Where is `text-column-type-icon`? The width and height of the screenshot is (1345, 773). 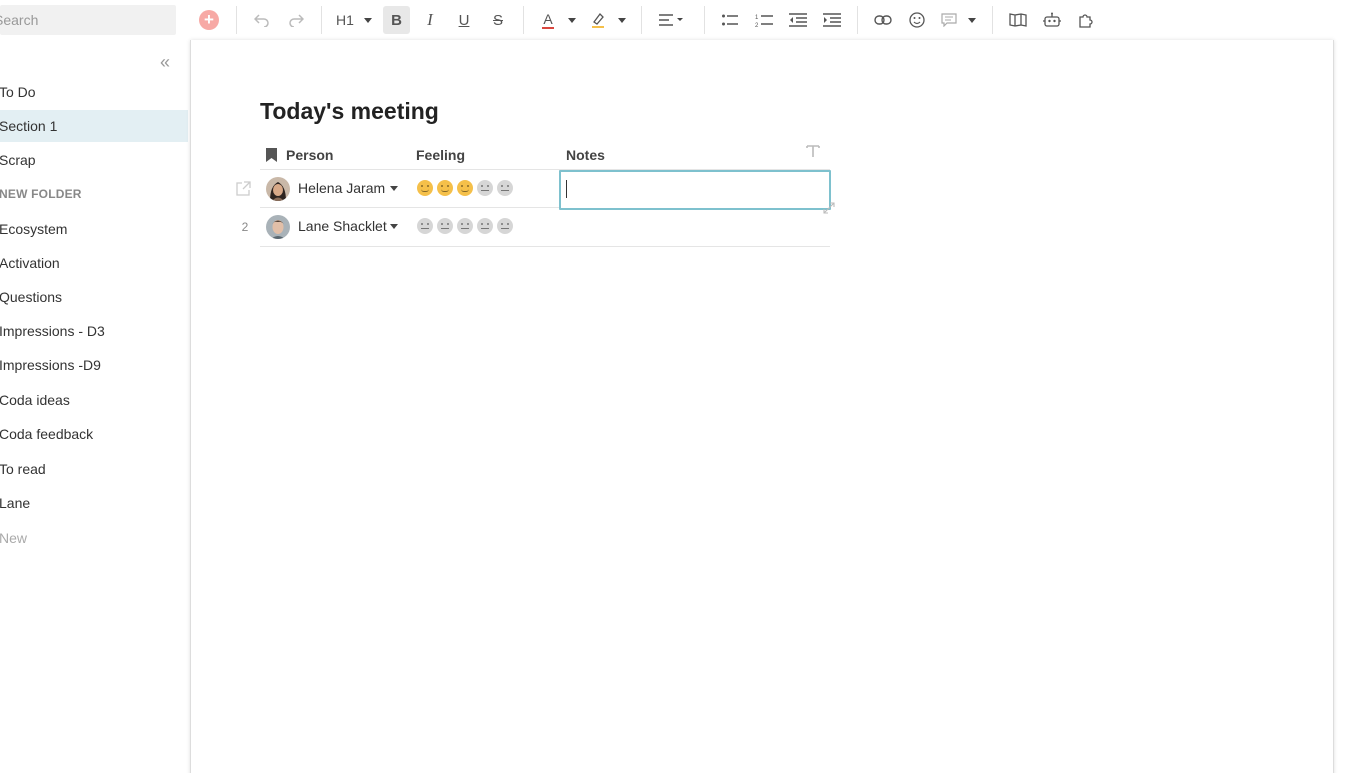 text-column-type-icon is located at coordinates (813, 152).